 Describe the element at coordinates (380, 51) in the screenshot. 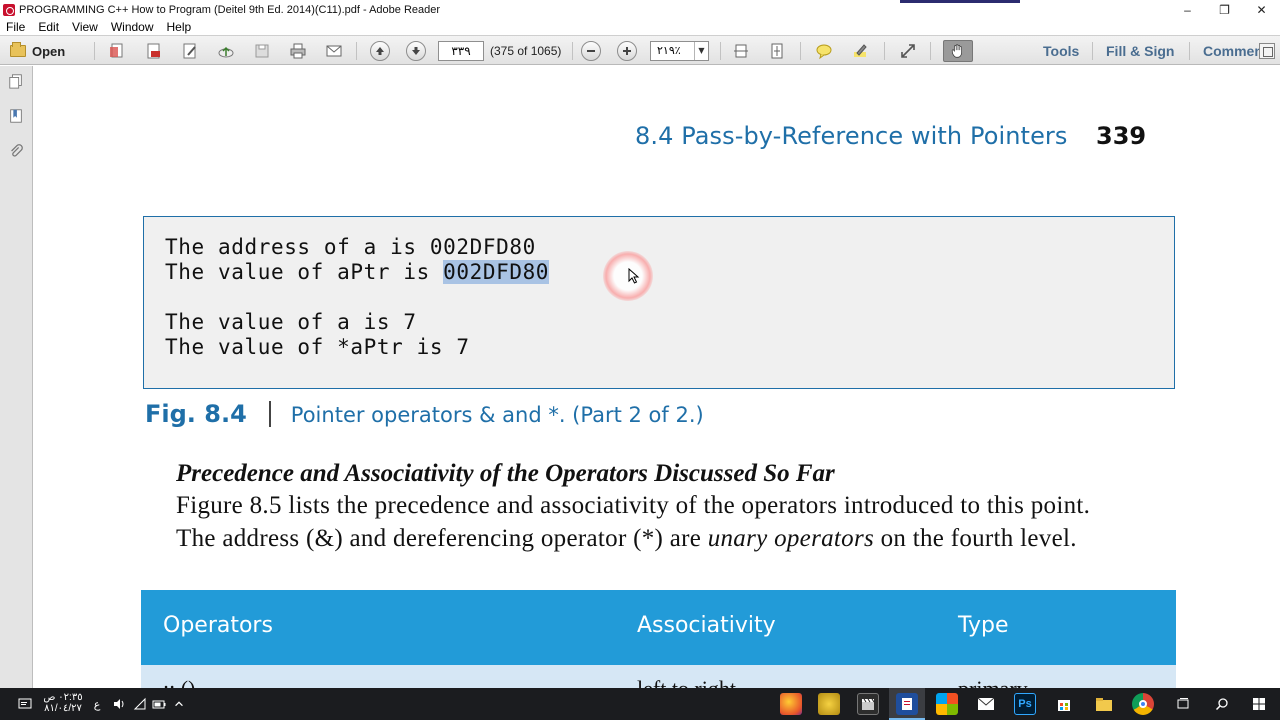

I see `previous-page-button` at that location.